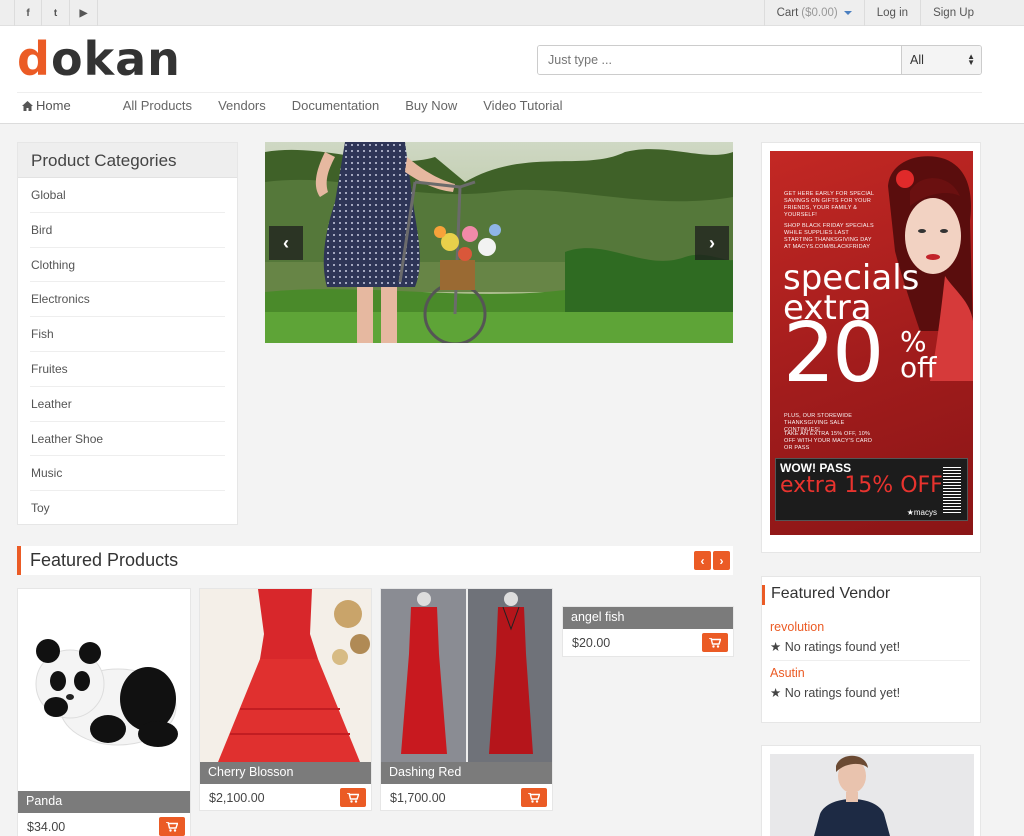  I want to click on macys-logo: ★macys, so click(921, 512).